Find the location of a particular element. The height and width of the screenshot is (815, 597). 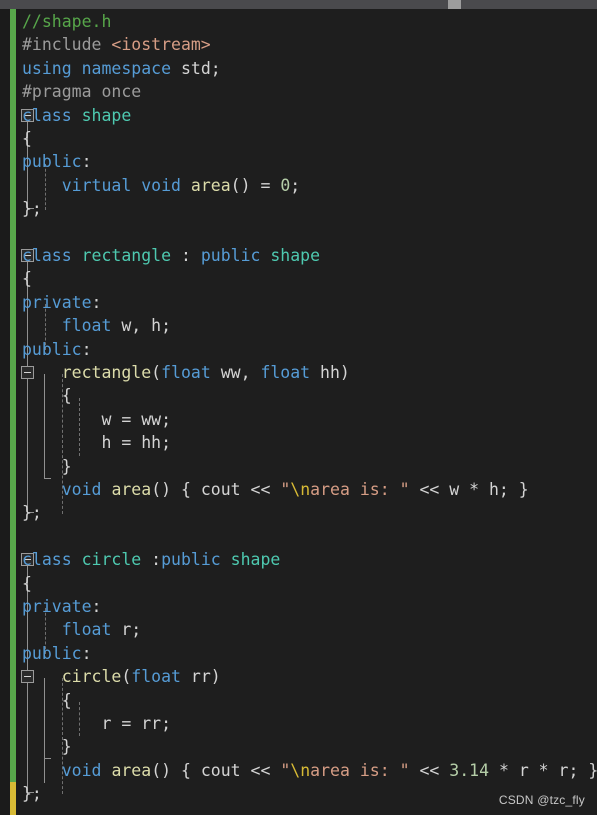

code-line-text: rectangle(float ww, float hh) is located at coordinates (186, 372).